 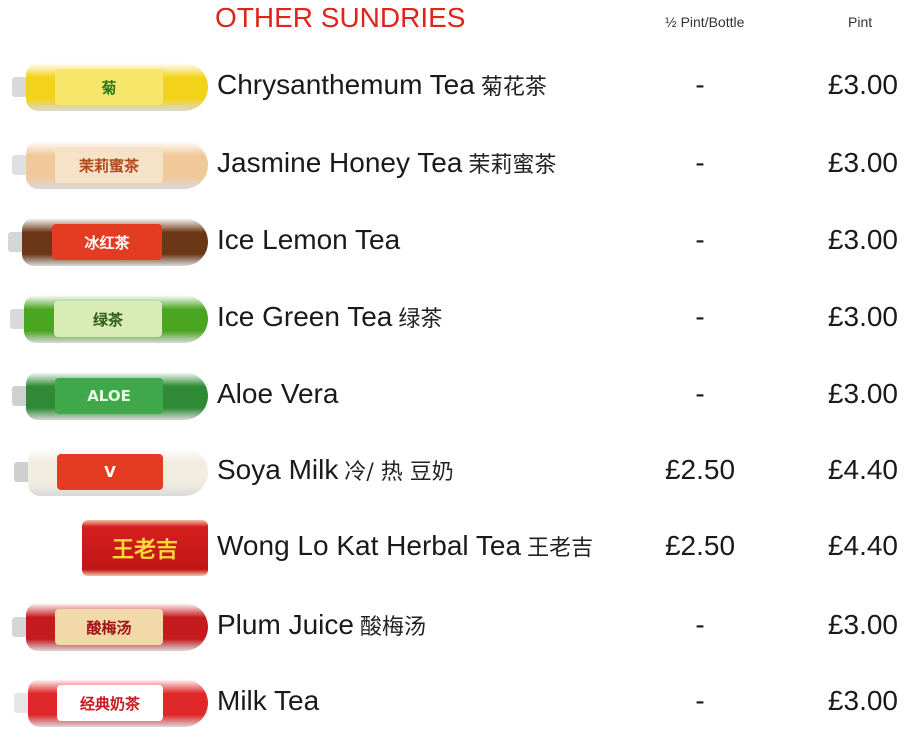 I want to click on item-name: Ice Green Tea 绿茶, so click(x=329, y=317).